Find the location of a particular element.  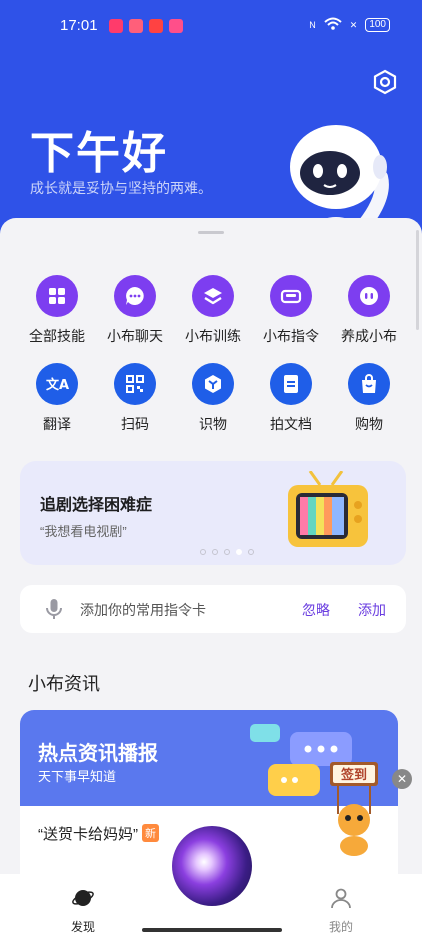

microphone-icon is located at coordinates (54, 609).